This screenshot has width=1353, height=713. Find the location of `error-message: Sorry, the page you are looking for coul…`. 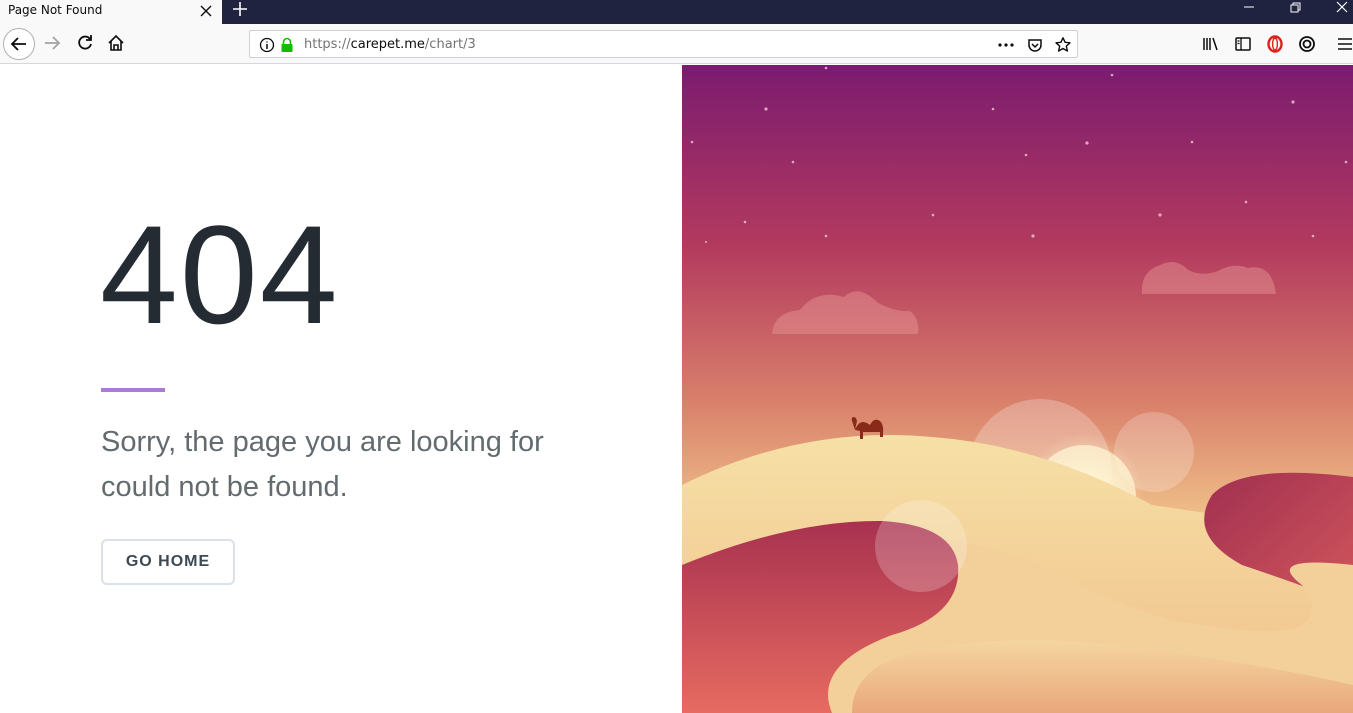

error-message: Sorry, the page you are looking for coul… is located at coordinates (322, 464).